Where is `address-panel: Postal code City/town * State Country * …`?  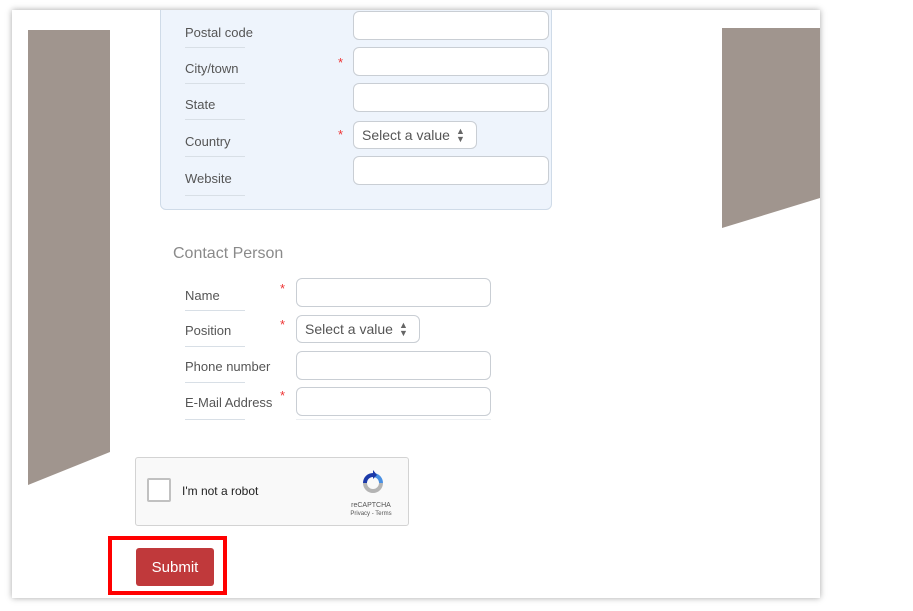 address-panel: Postal code City/town * State Country * … is located at coordinates (356, 110).